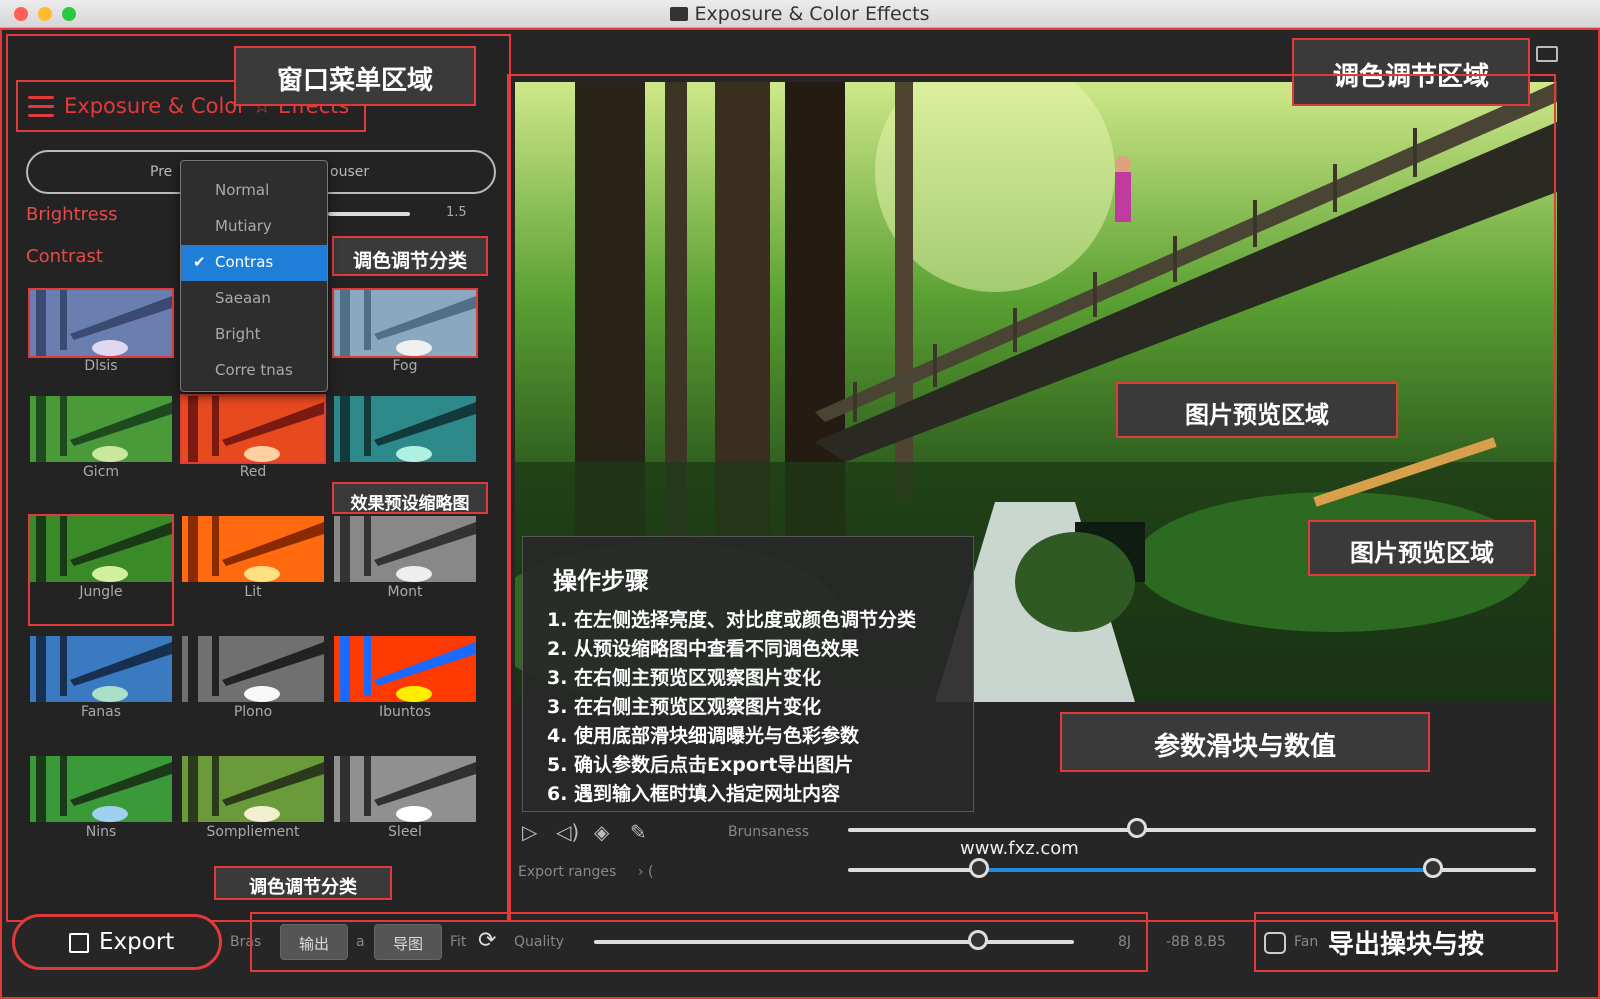 This screenshot has width=1600, height=999. Describe the element at coordinates (369, 214) in the screenshot. I see `brightness-slider` at that location.